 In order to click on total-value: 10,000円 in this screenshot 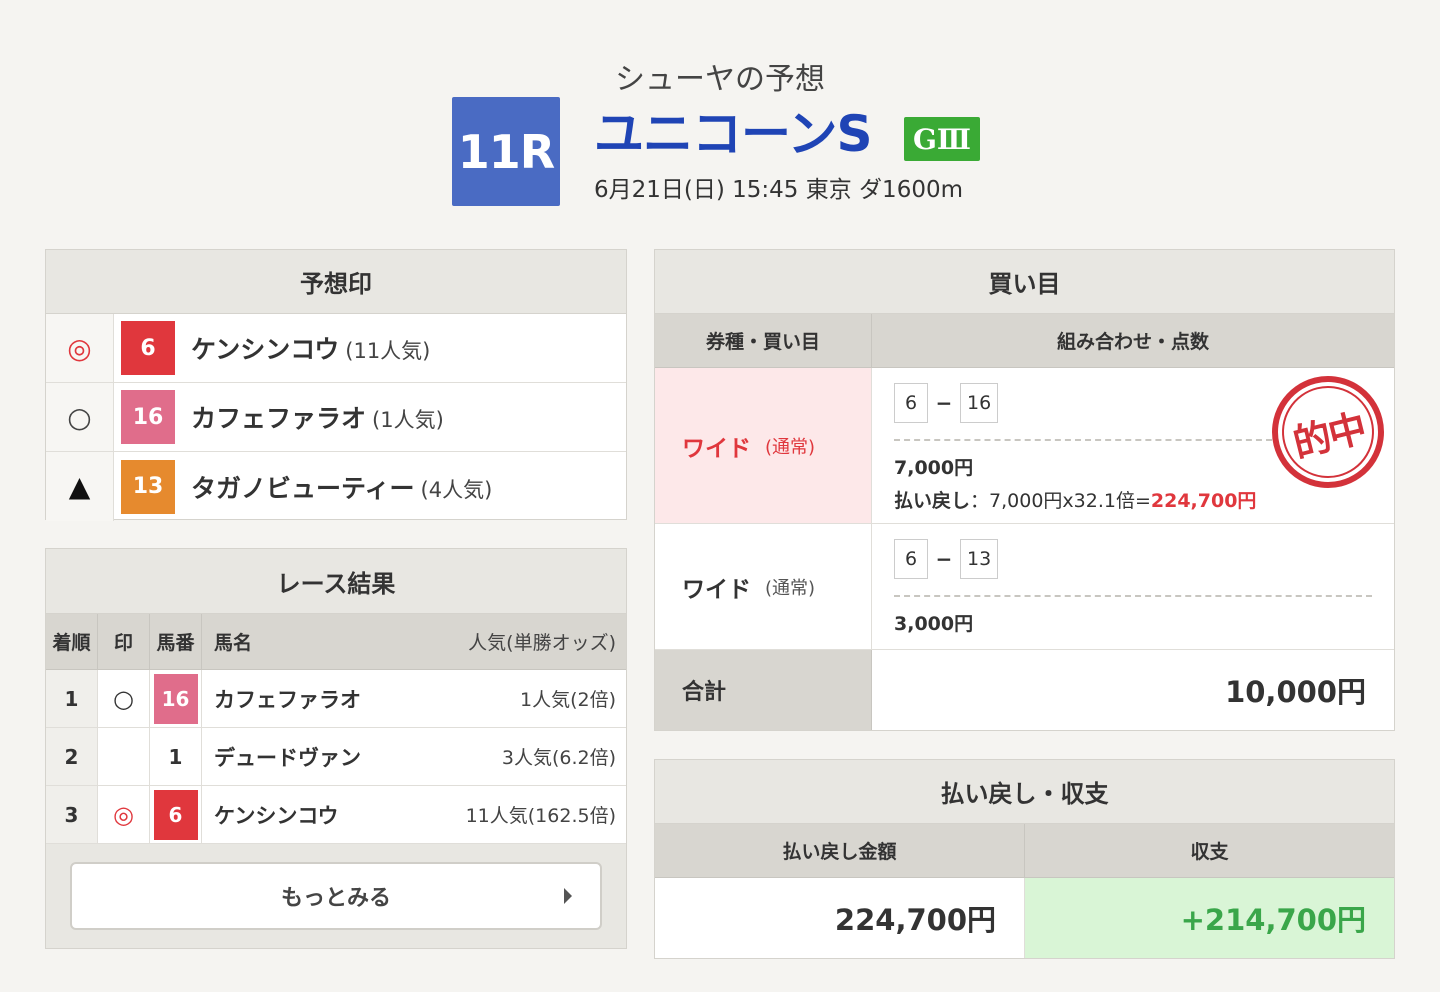, I will do `click(1295, 692)`.